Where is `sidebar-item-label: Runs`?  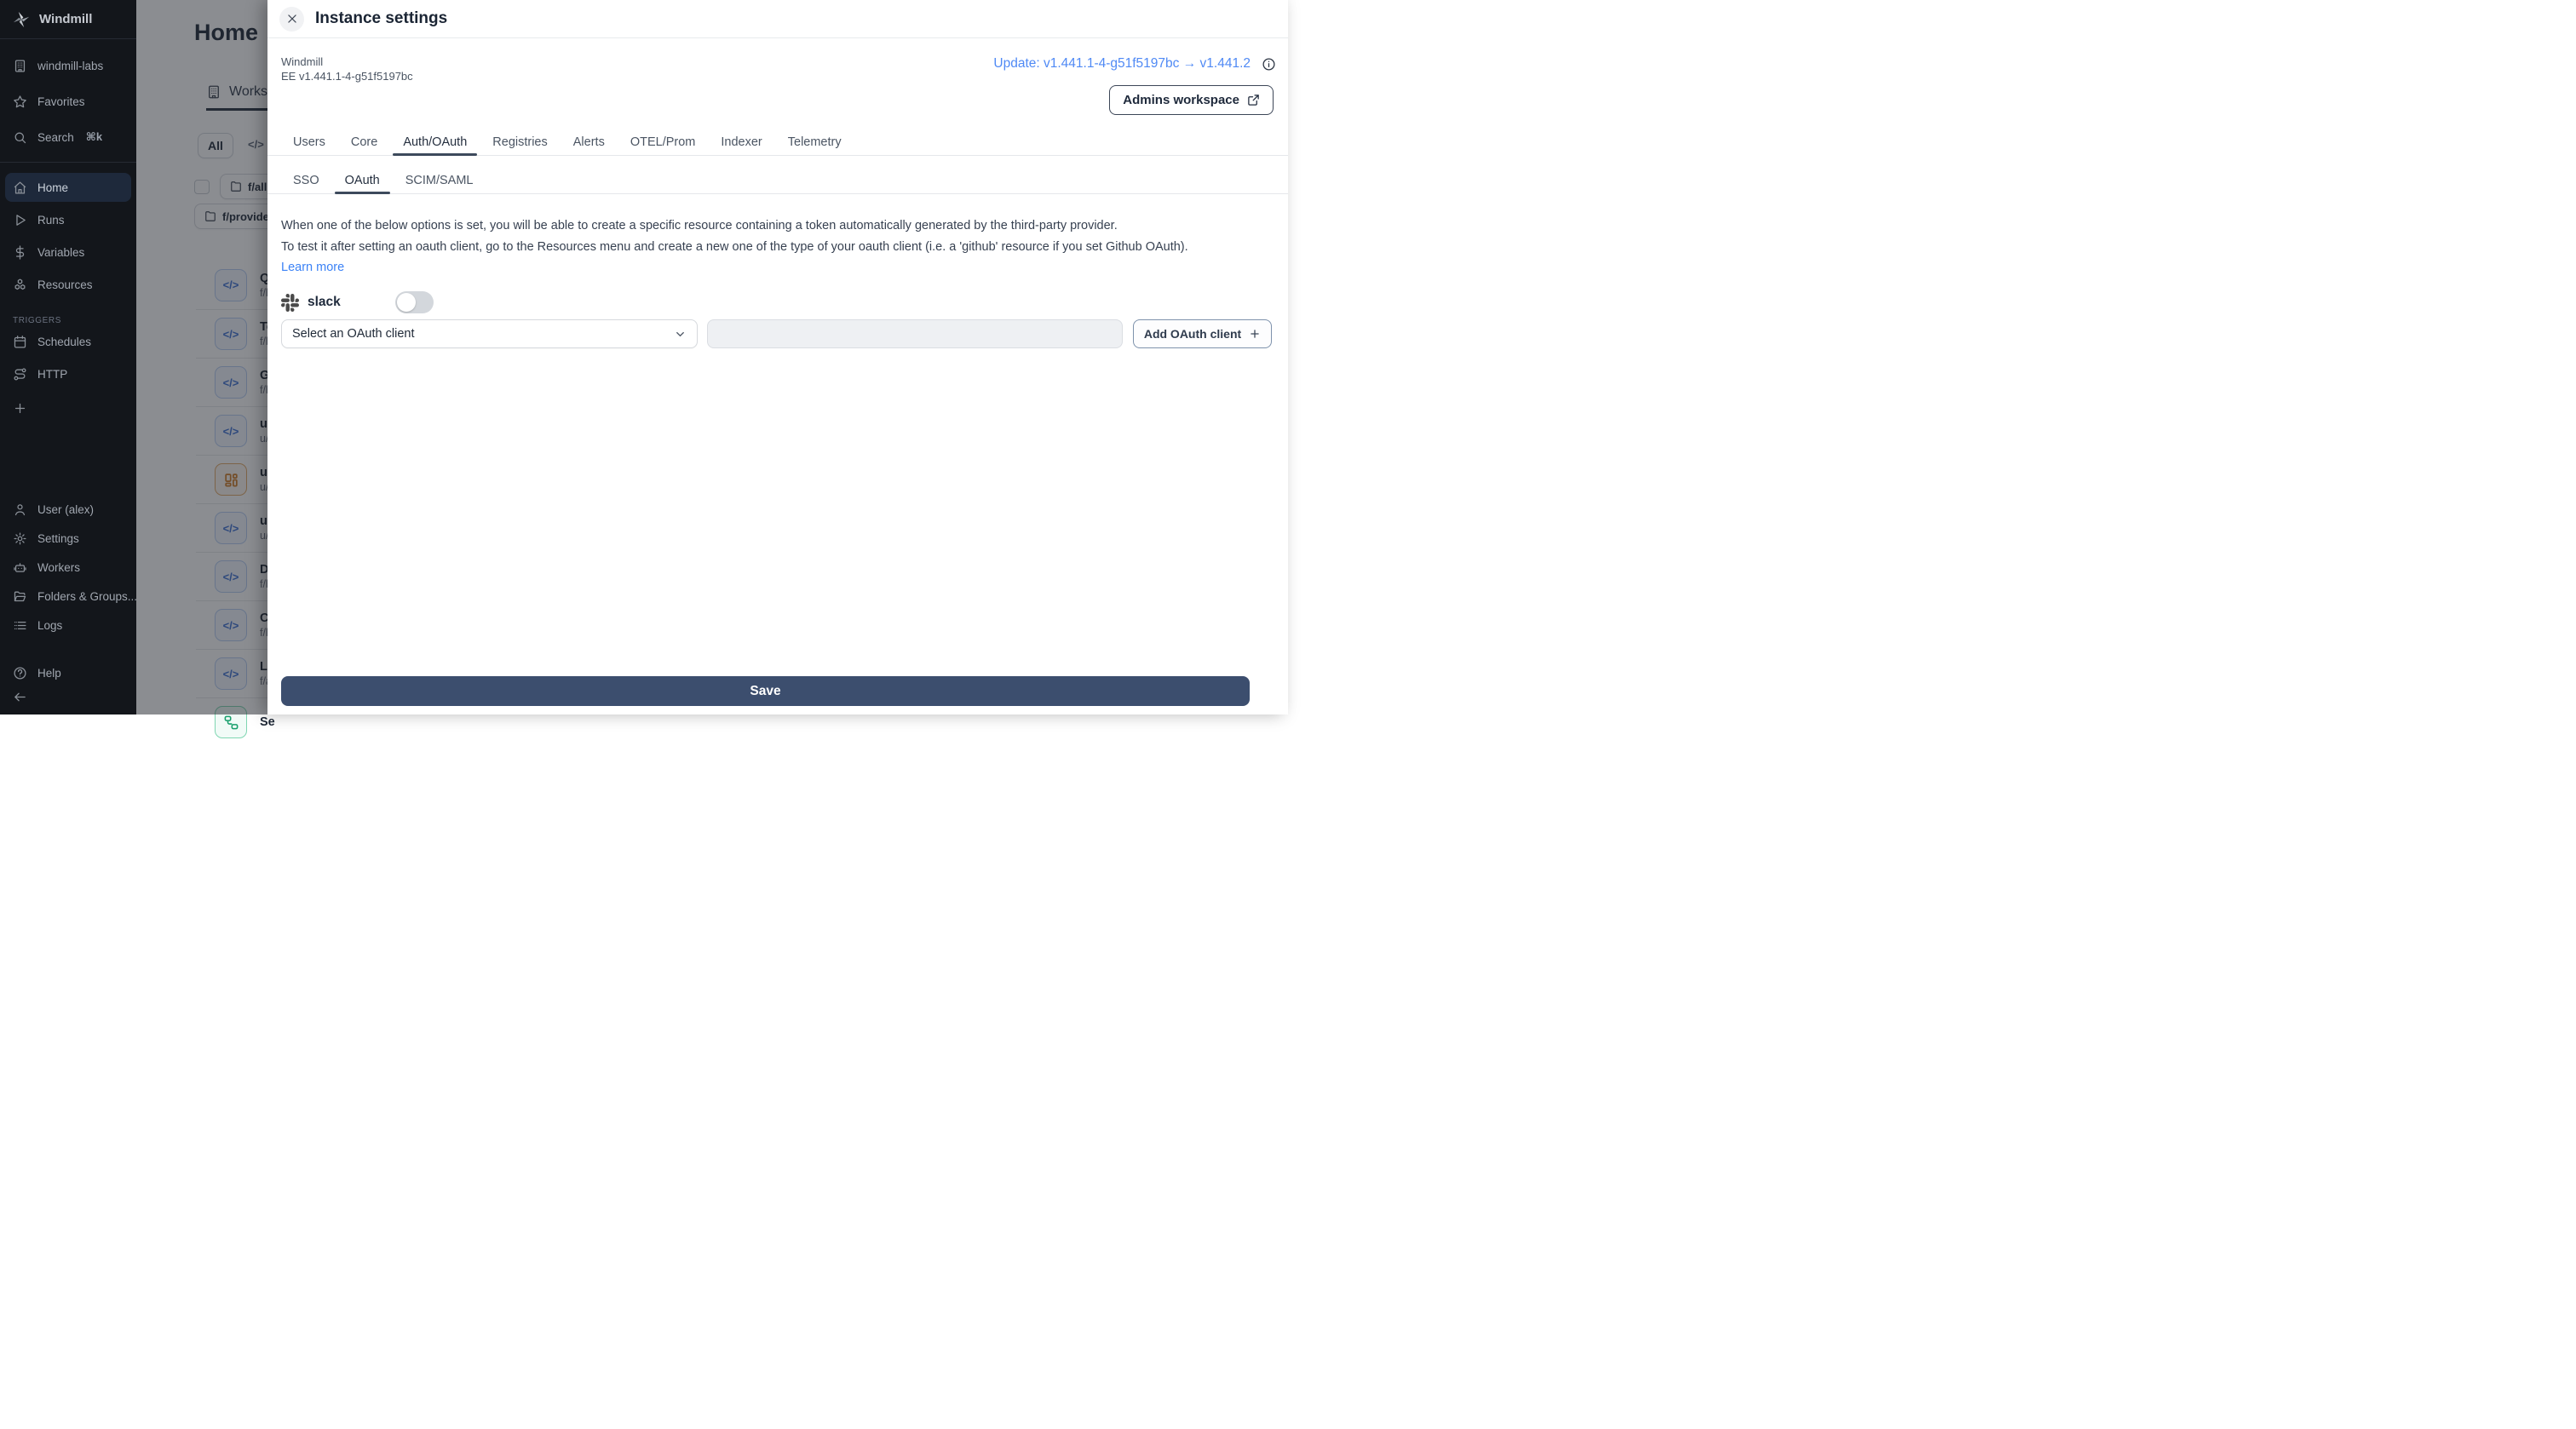
sidebar-item-label: Runs is located at coordinates (51, 220).